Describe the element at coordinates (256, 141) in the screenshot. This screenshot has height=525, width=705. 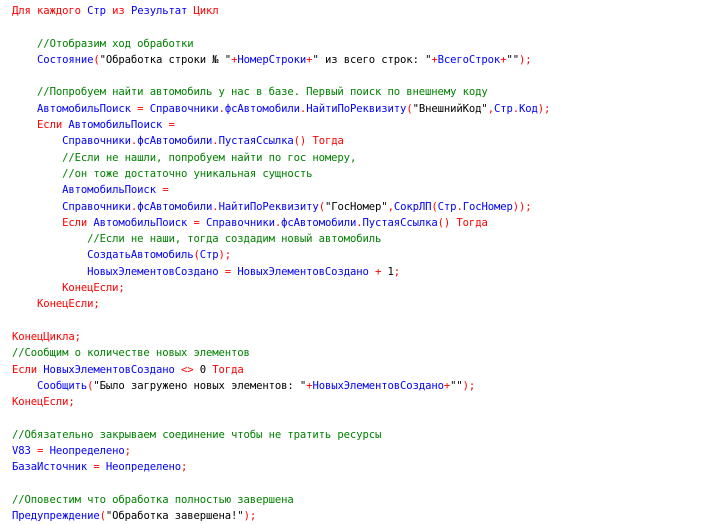
I see `identifier-token: ПустаяСсылка` at that location.